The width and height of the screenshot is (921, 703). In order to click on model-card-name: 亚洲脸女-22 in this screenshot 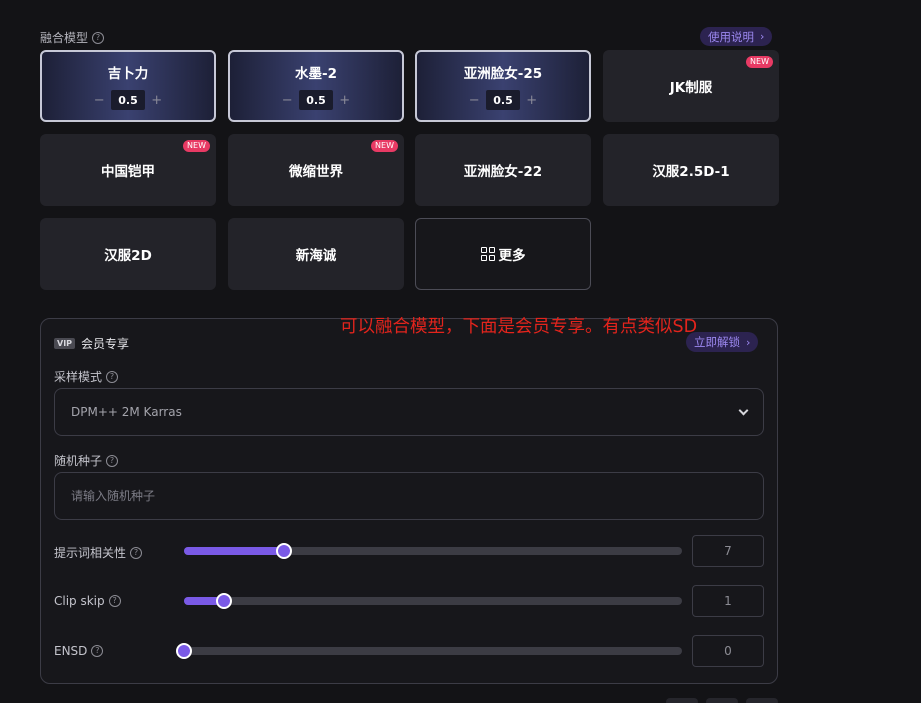, I will do `click(503, 172)`.